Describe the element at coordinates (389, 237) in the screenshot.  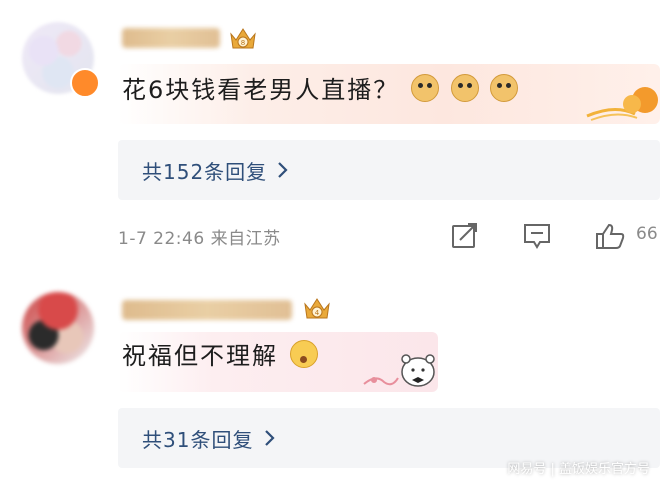
I see `comment-meta: 1-7 22:46 来自江苏 66` at that location.